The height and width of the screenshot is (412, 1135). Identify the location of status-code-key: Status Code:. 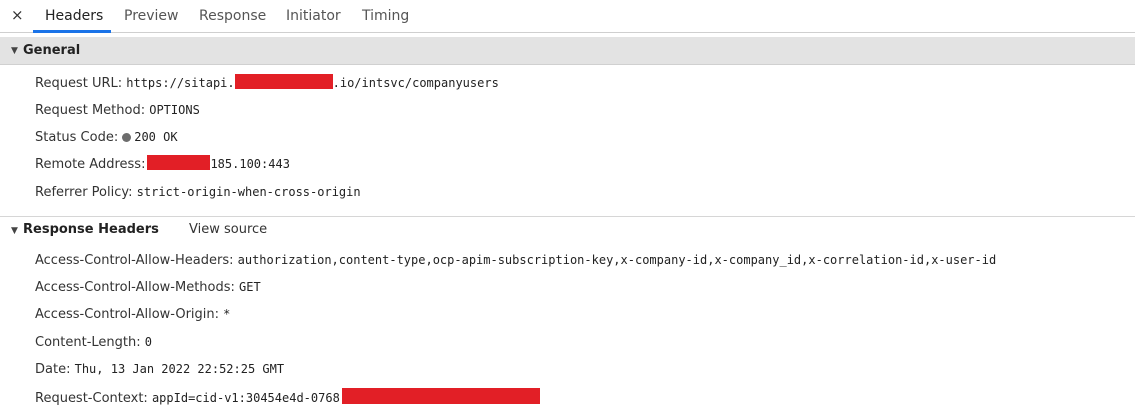
(77, 137).